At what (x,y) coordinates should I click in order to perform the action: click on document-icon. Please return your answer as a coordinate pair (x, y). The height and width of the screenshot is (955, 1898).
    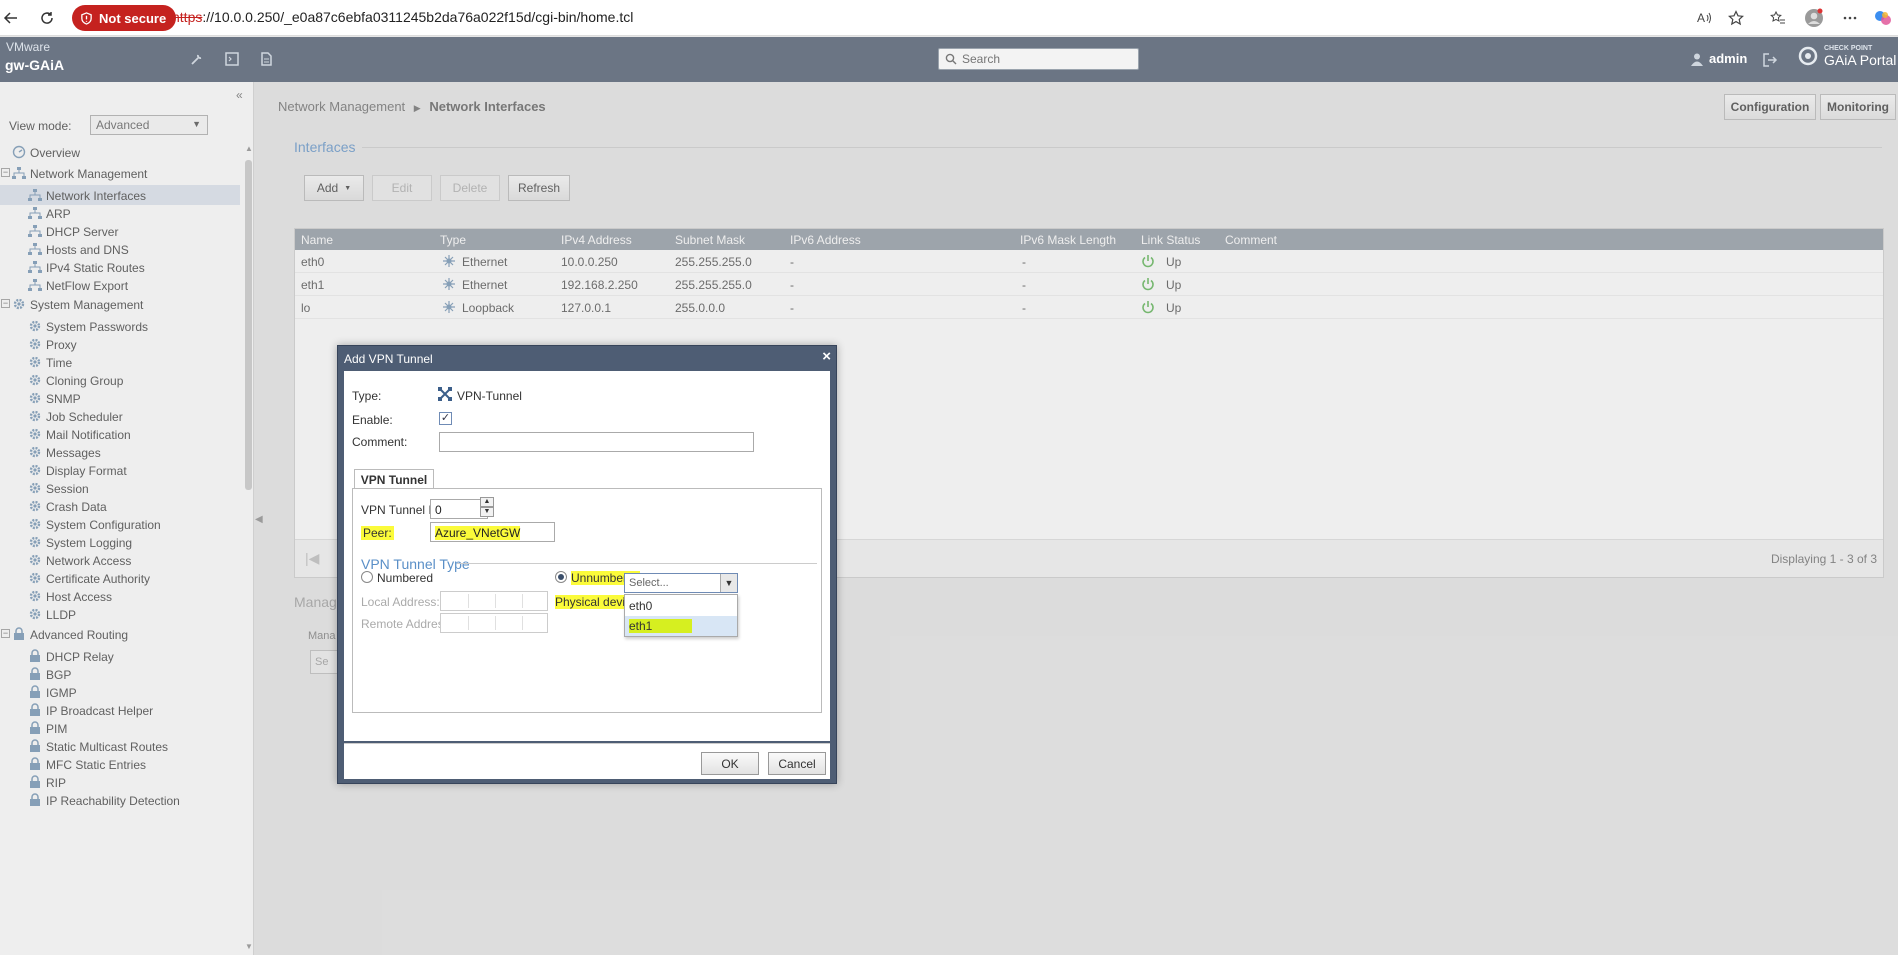
    Looking at the image, I should click on (266, 59).